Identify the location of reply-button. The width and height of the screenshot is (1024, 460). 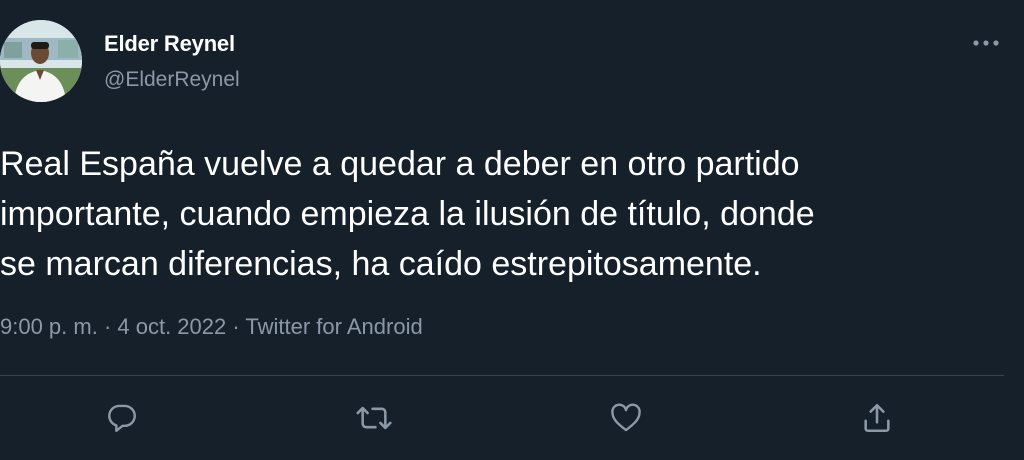
(122, 418).